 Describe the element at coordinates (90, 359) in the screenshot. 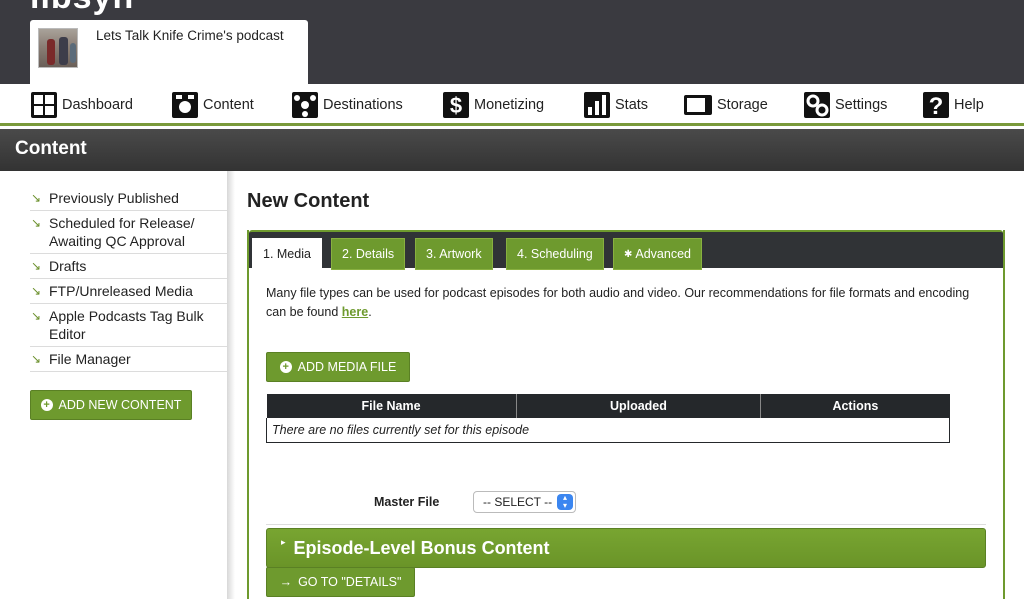

I see `sidebar-item-label: File Manager` at that location.